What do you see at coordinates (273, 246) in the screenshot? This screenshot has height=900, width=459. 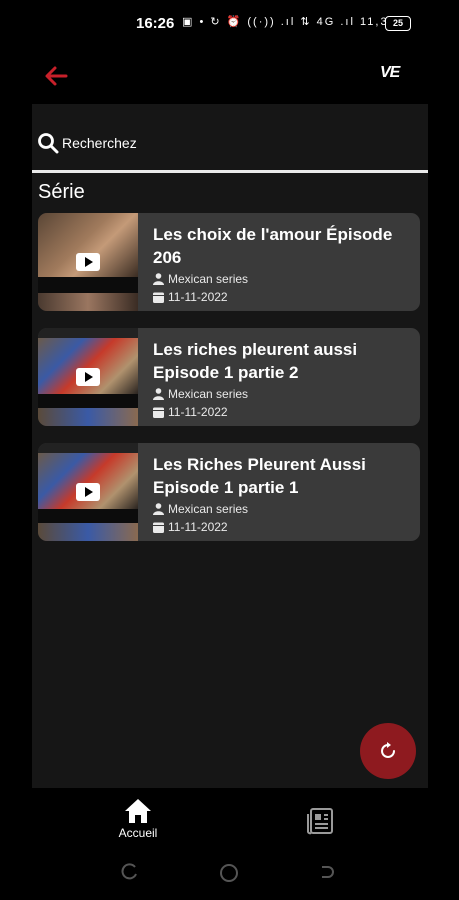 I see `item-title: Les choix de l'amour Épisode 206` at bounding box center [273, 246].